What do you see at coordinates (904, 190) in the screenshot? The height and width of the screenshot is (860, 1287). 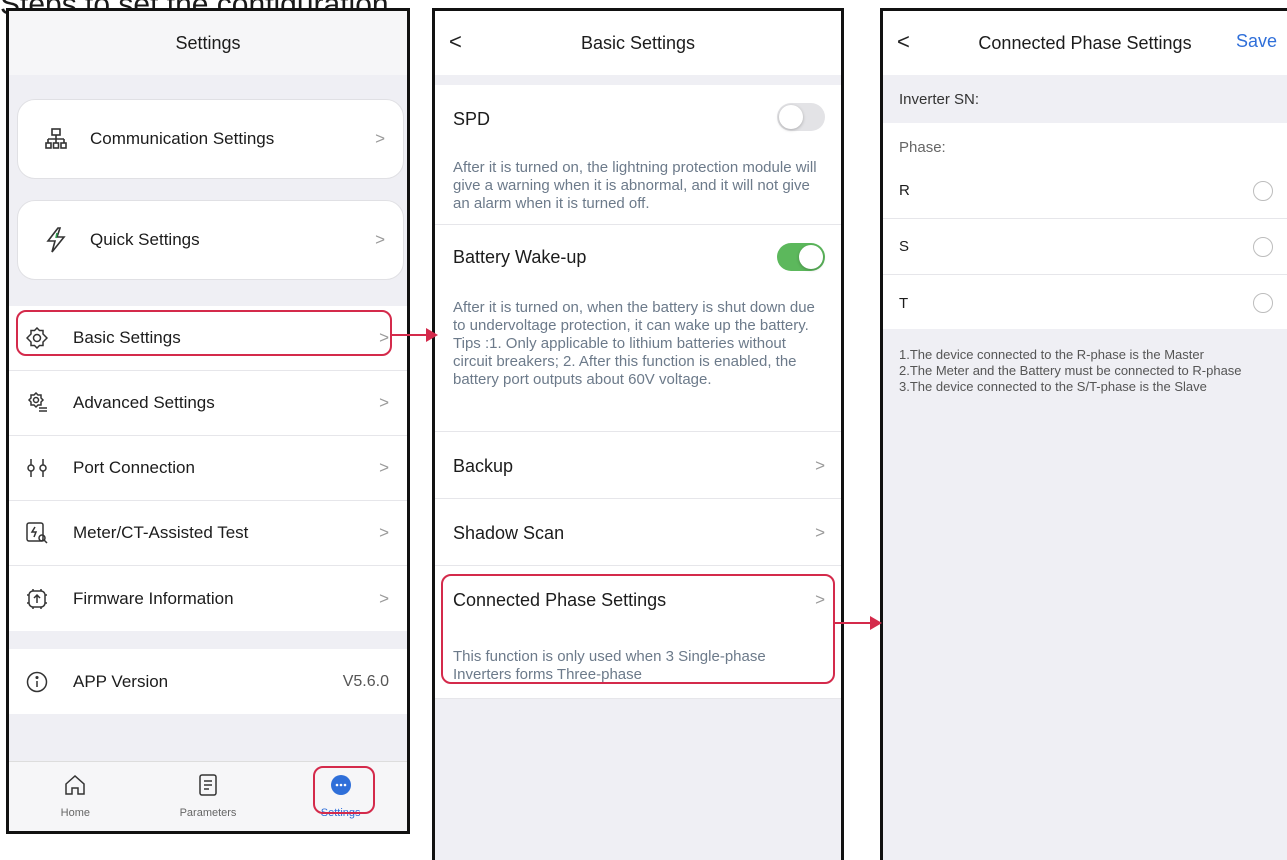 I see `phase-option-label: R` at bounding box center [904, 190].